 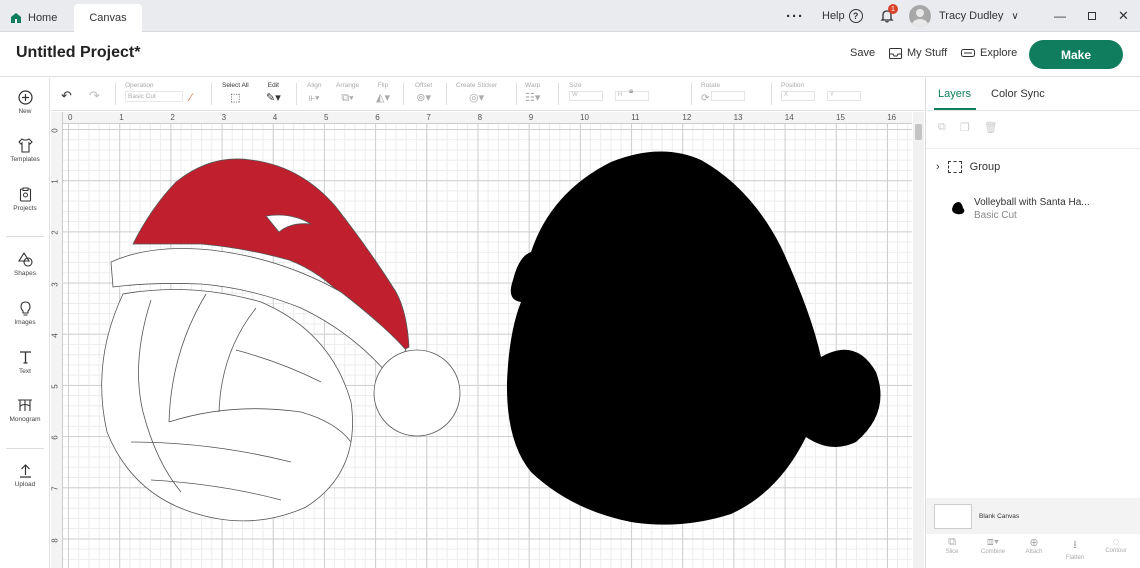 I want to click on ruler-y-label: 1, so click(x=55, y=181).